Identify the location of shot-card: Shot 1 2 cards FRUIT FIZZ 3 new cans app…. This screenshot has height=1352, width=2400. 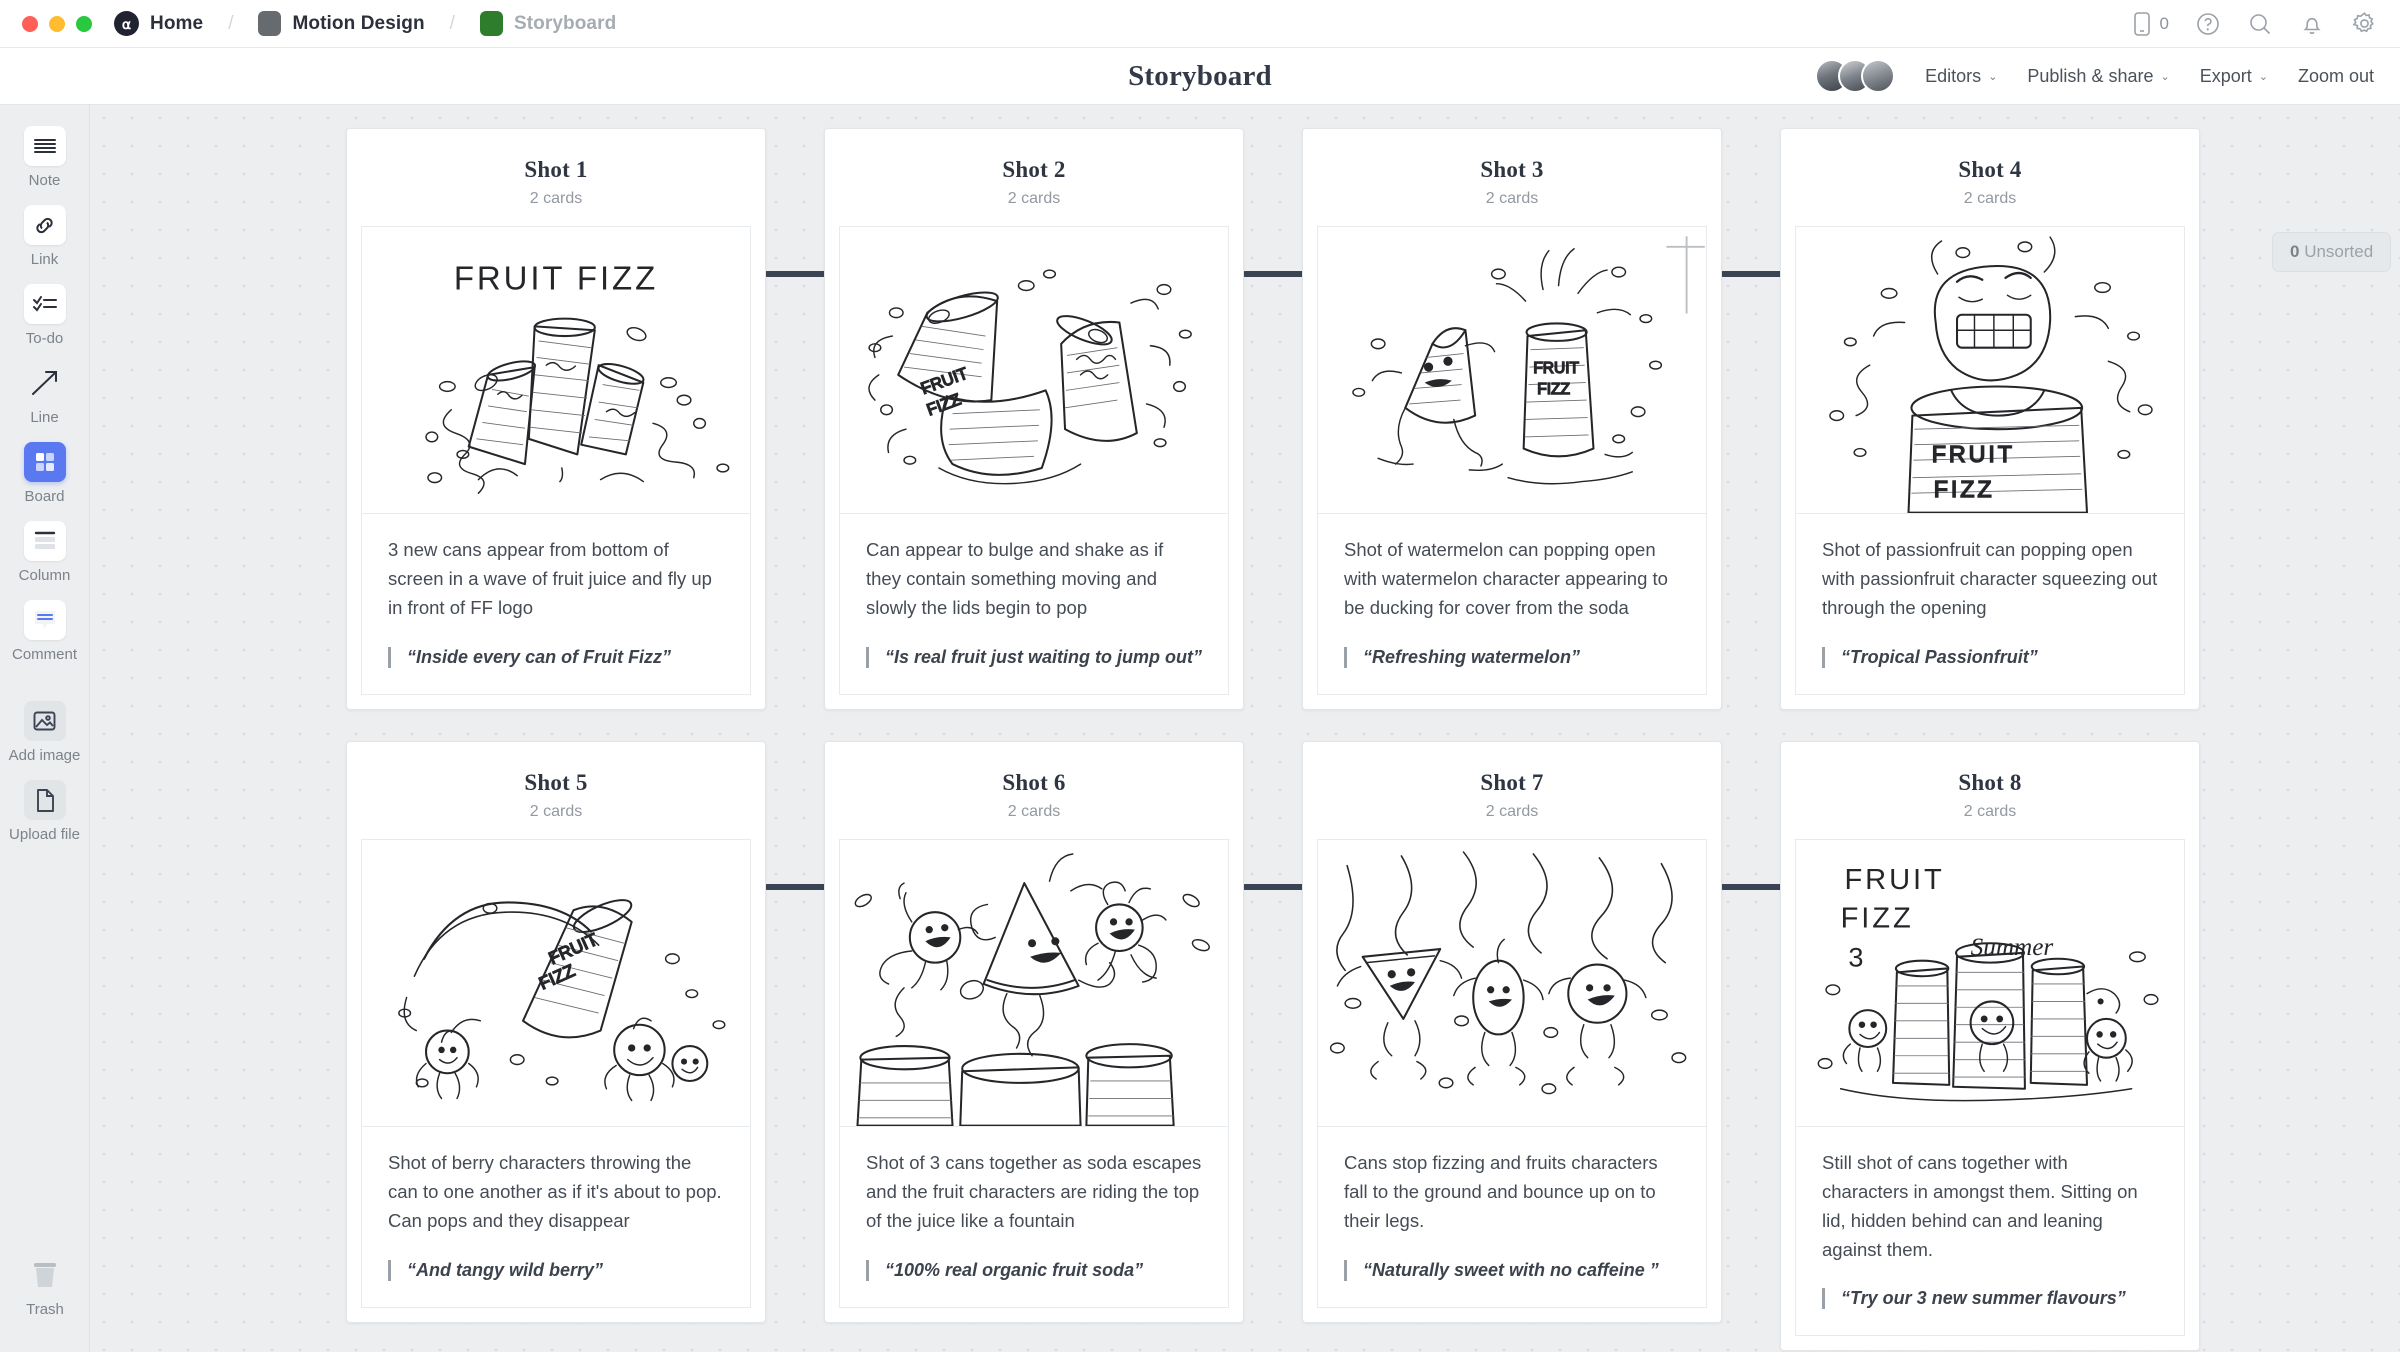
(556, 419).